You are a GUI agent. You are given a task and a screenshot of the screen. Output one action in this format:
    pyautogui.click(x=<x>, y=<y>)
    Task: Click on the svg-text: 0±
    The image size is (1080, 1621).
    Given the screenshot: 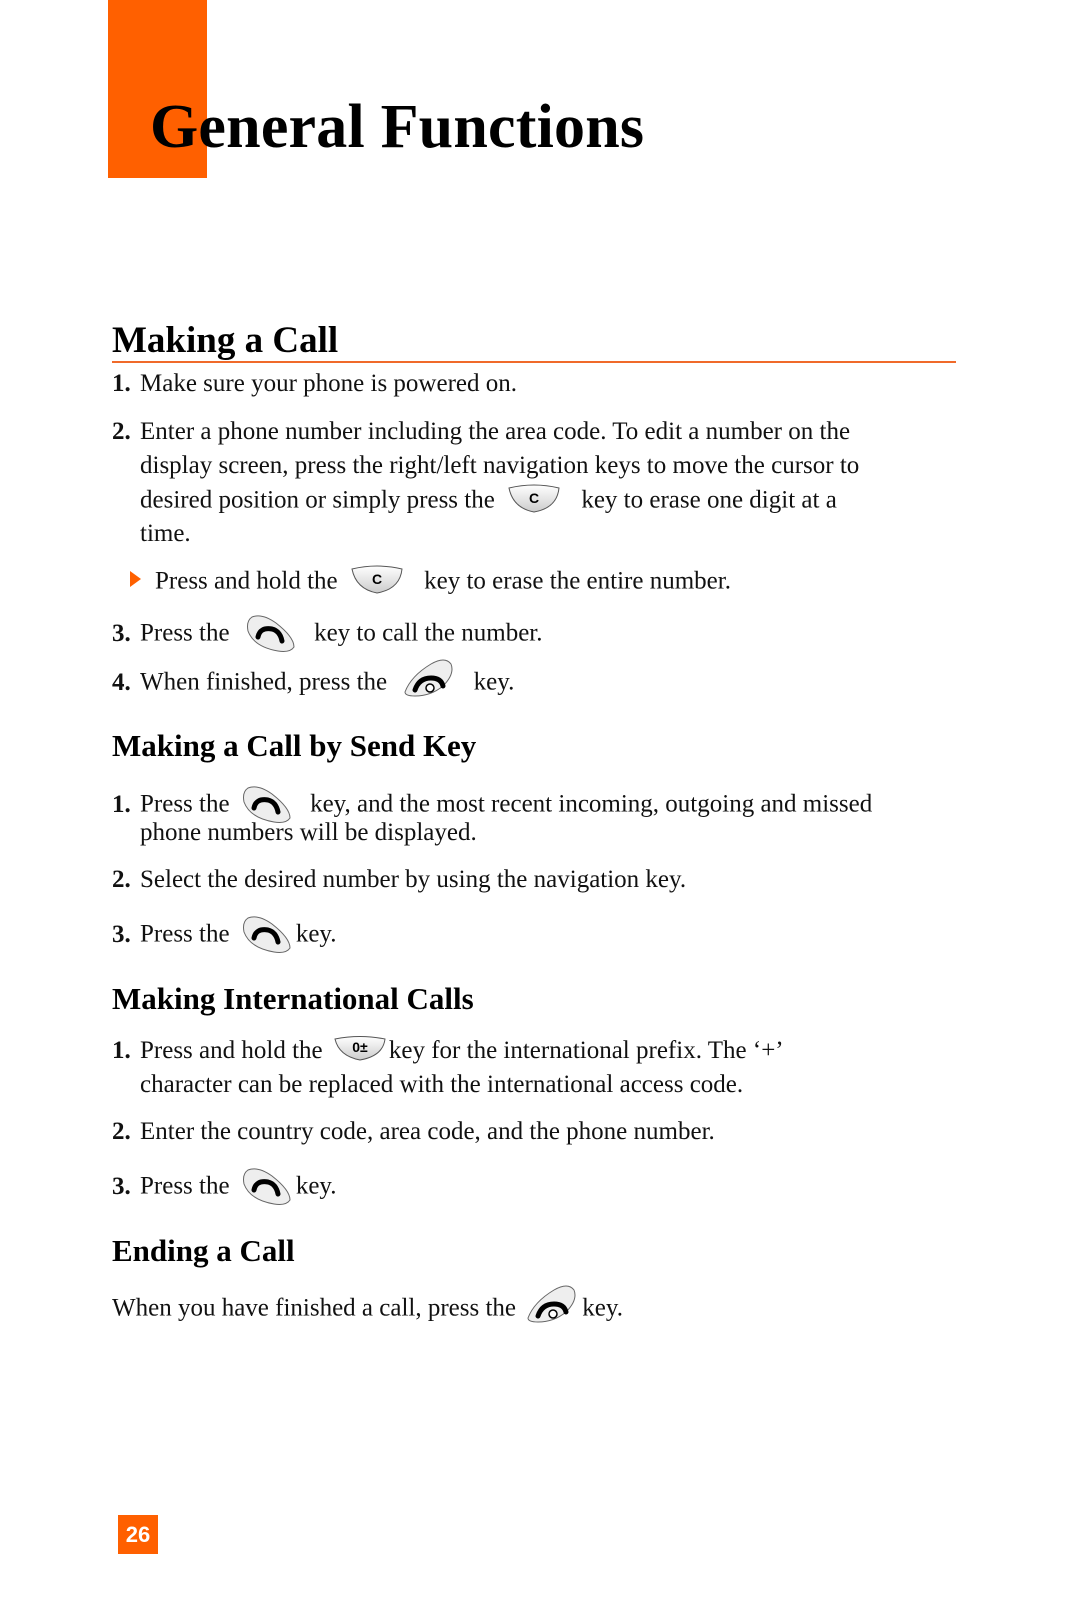 What is the action you would take?
    pyautogui.click(x=360, y=1047)
    